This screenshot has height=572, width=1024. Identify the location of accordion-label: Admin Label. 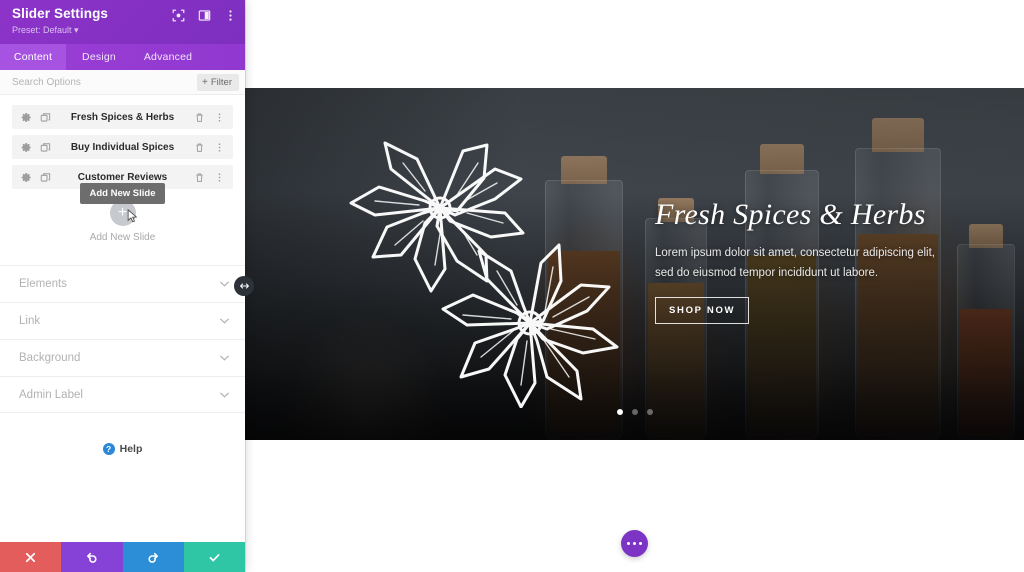
(51, 394).